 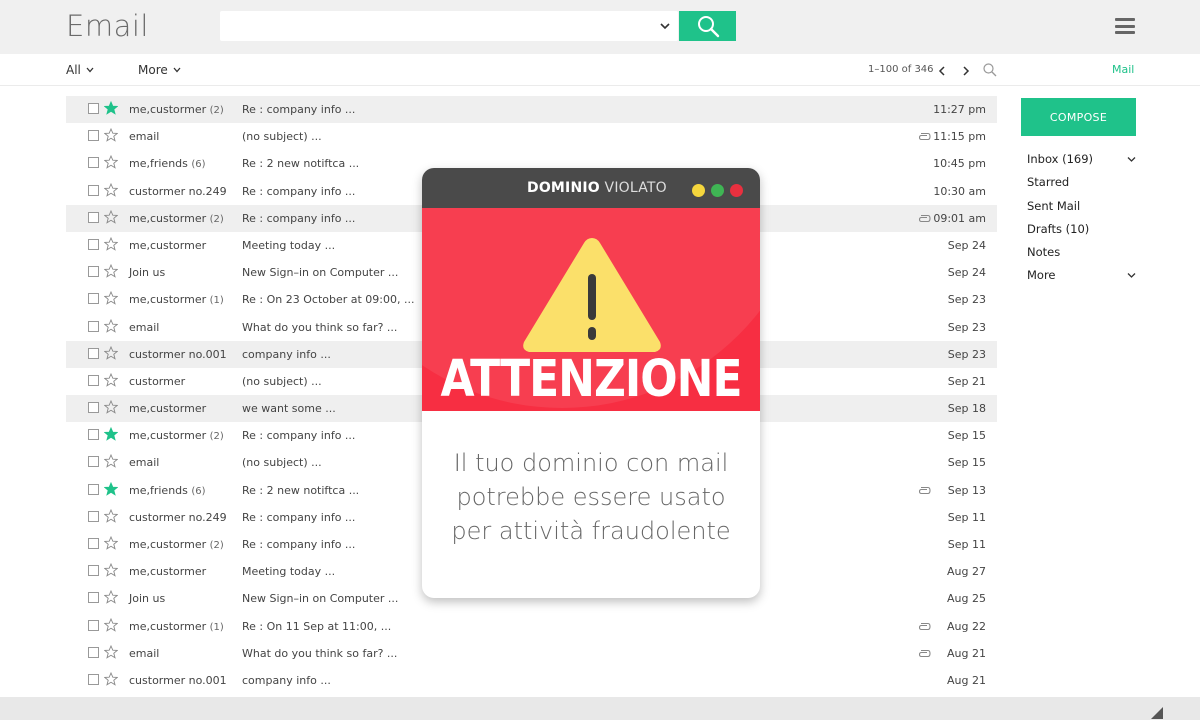 What do you see at coordinates (449, 26) in the screenshot?
I see `search-input` at bounding box center [449, 26].